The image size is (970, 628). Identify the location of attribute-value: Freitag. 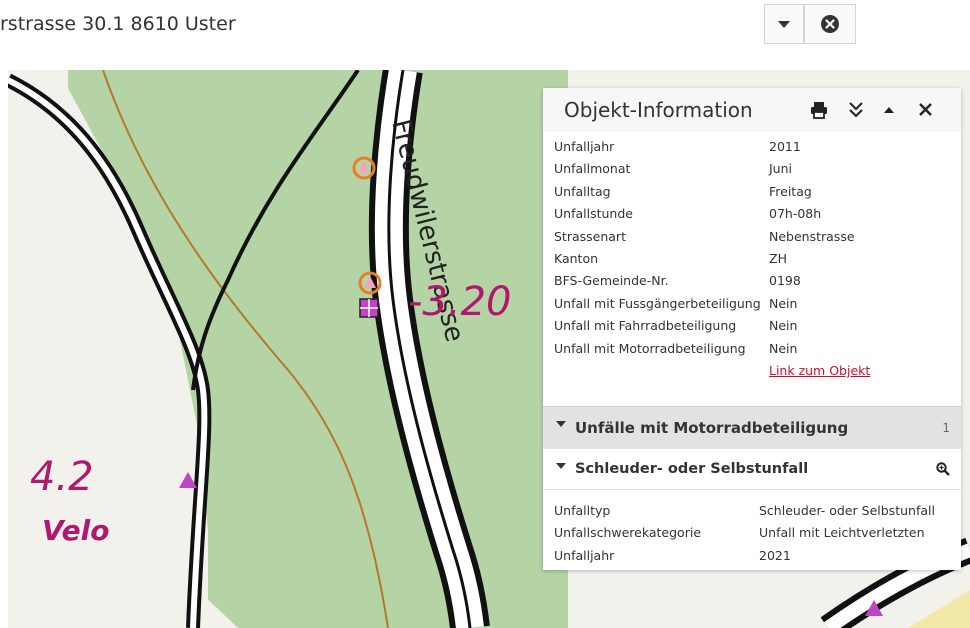
(790, 191).